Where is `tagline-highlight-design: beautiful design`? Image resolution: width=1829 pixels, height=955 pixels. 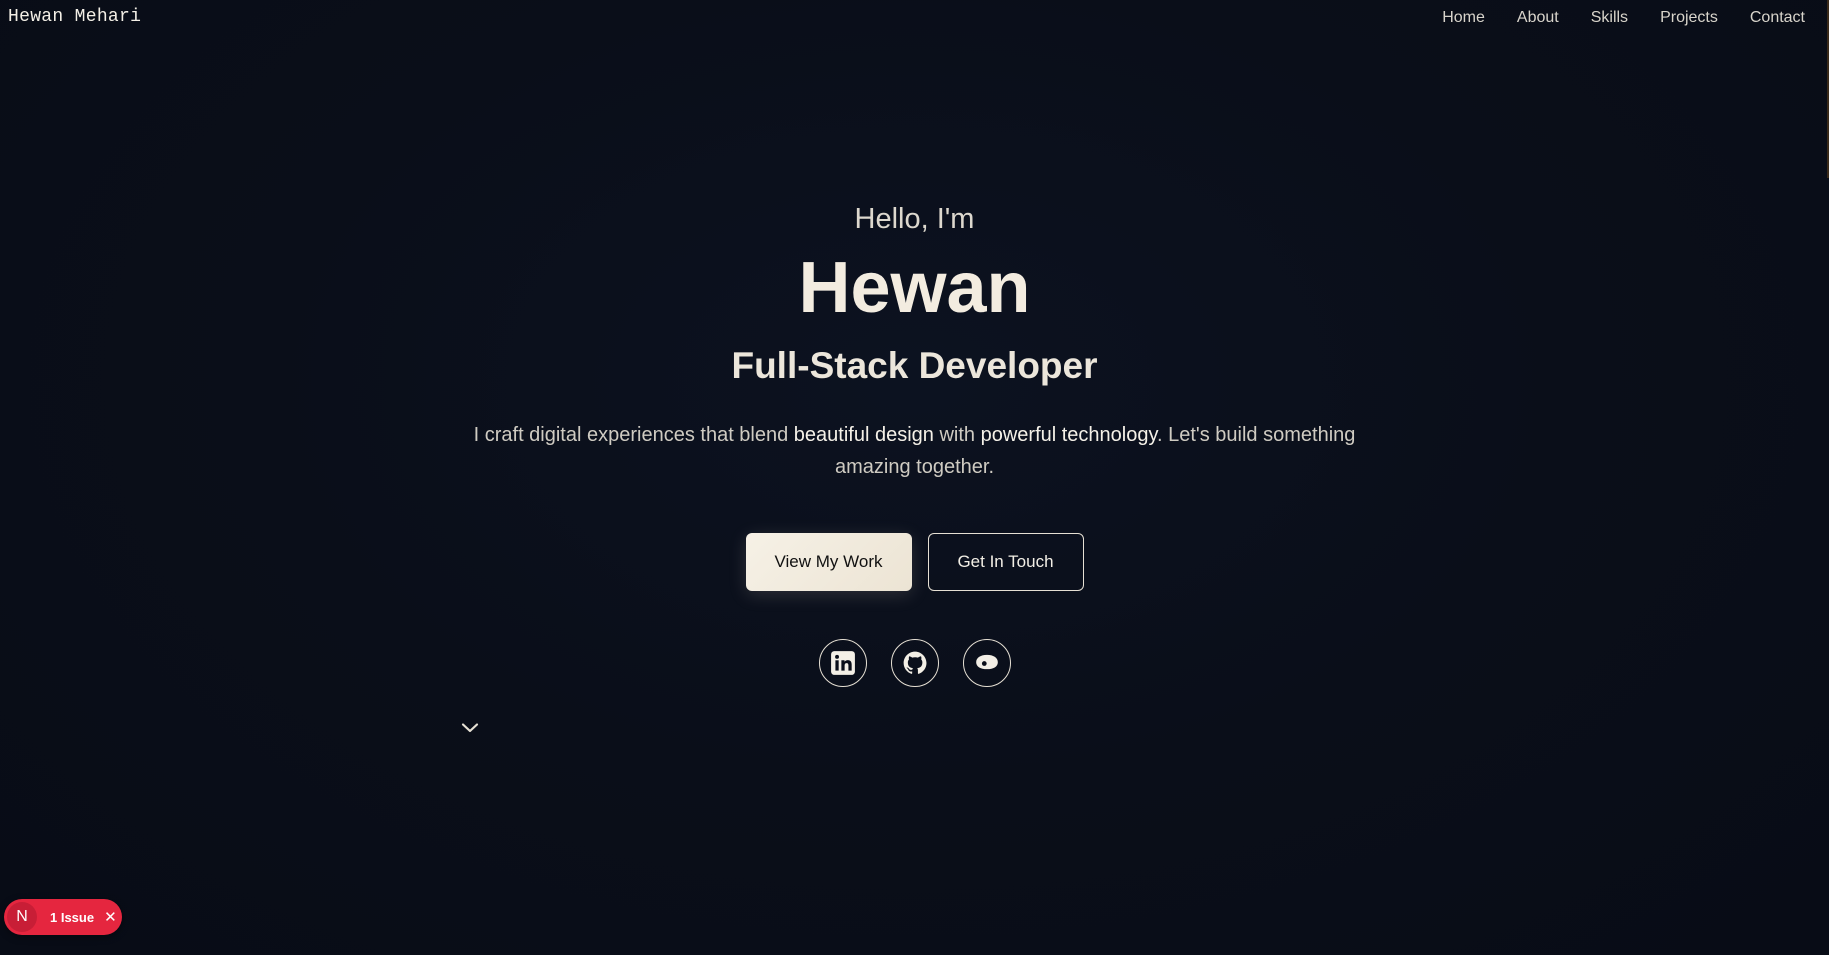
tagline-highlight-design: beautiful design is located at coordinates (863, 435).